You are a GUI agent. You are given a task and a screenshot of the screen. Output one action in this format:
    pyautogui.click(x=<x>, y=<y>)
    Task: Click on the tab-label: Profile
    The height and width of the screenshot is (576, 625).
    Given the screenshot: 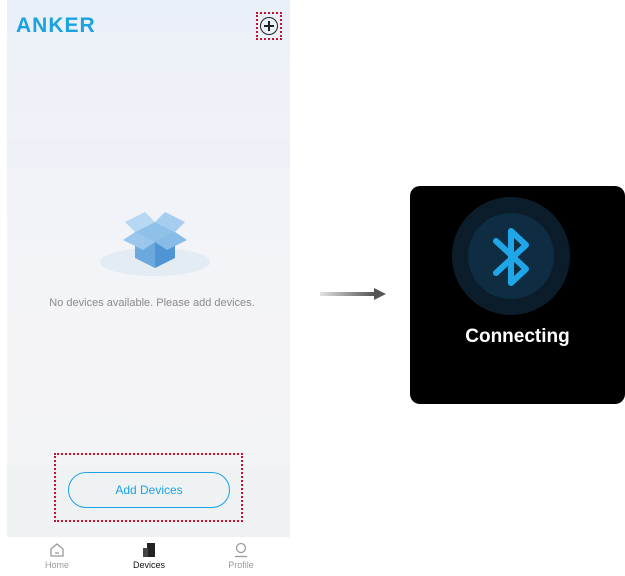 What is the action you would take?
    pyautogui.click(x=241, y=565)
    